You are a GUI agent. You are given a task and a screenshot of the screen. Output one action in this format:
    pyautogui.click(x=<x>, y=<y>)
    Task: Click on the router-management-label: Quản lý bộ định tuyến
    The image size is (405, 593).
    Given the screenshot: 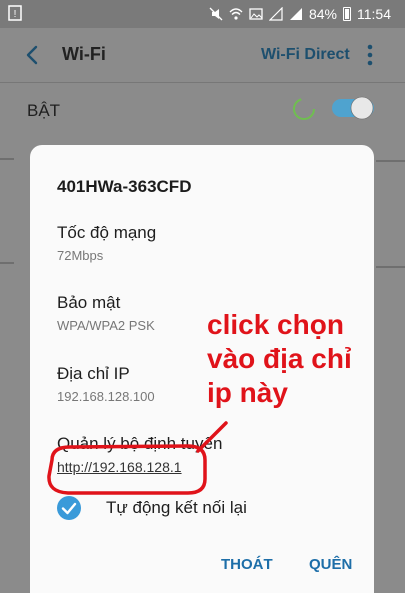 What is the action you would take?
    pyautogui.click(x=140, y=443)
    